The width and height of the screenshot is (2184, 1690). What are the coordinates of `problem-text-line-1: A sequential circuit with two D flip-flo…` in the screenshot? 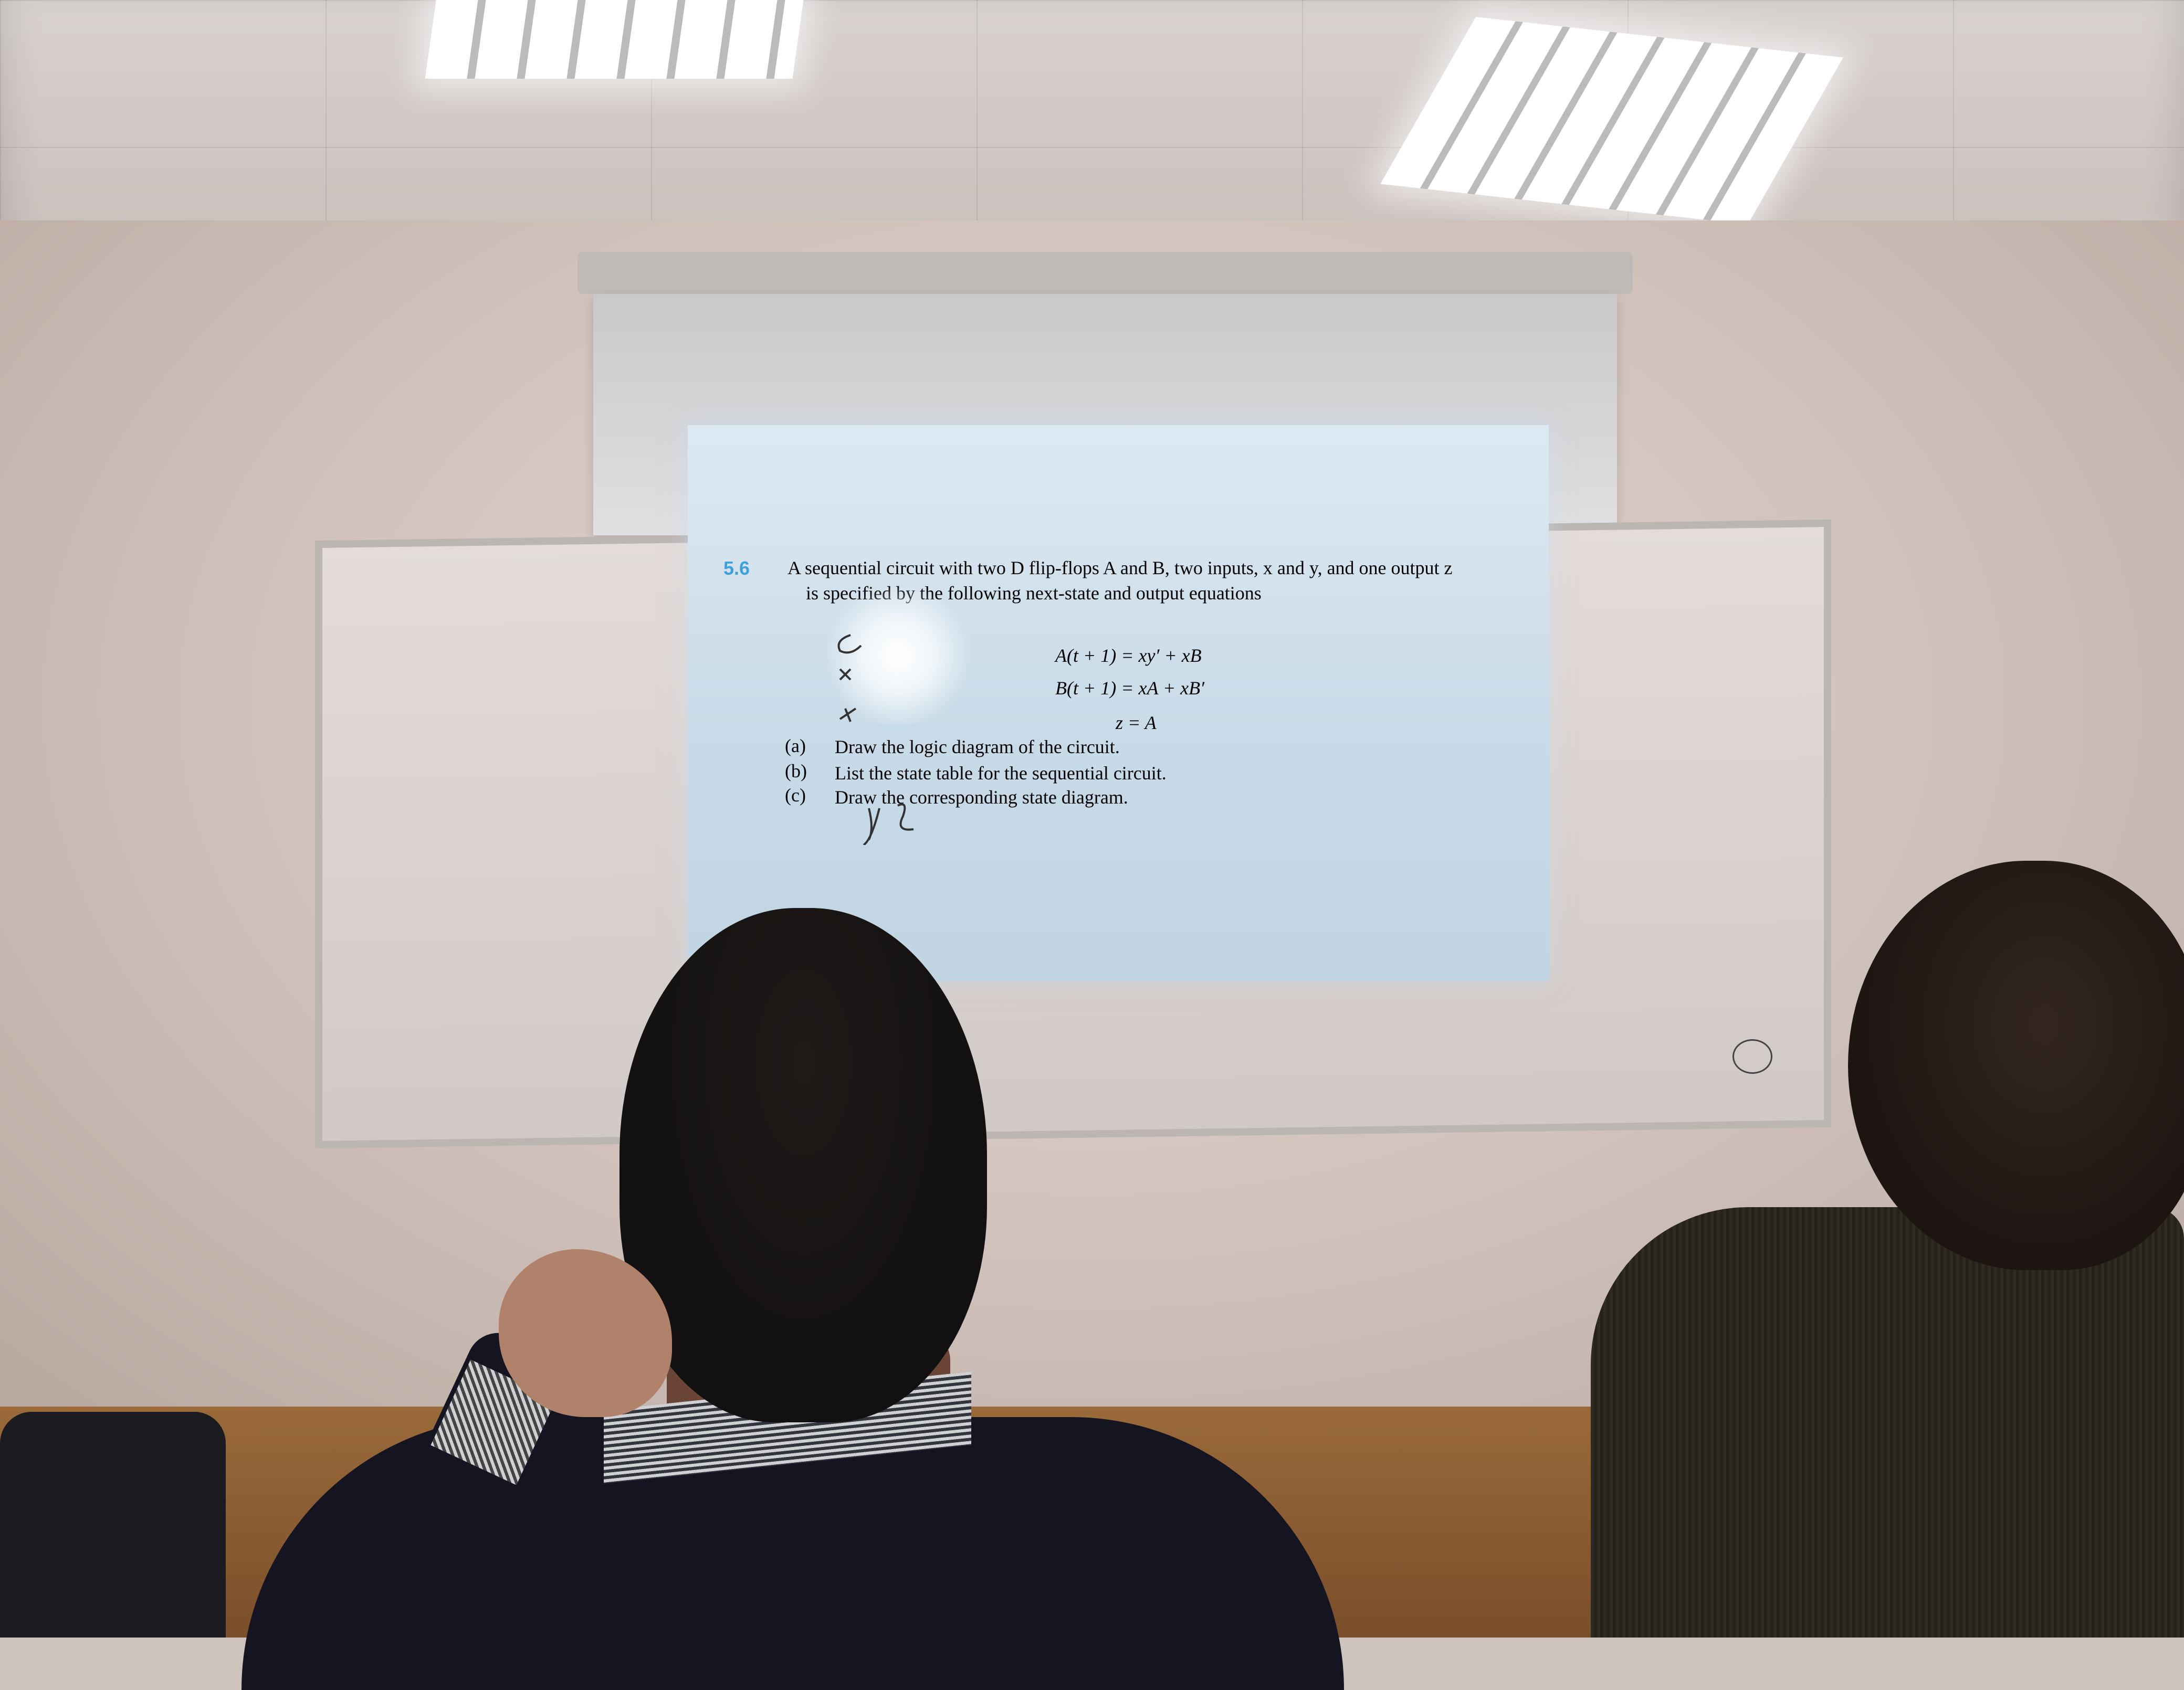 It's located at (1120, 567).